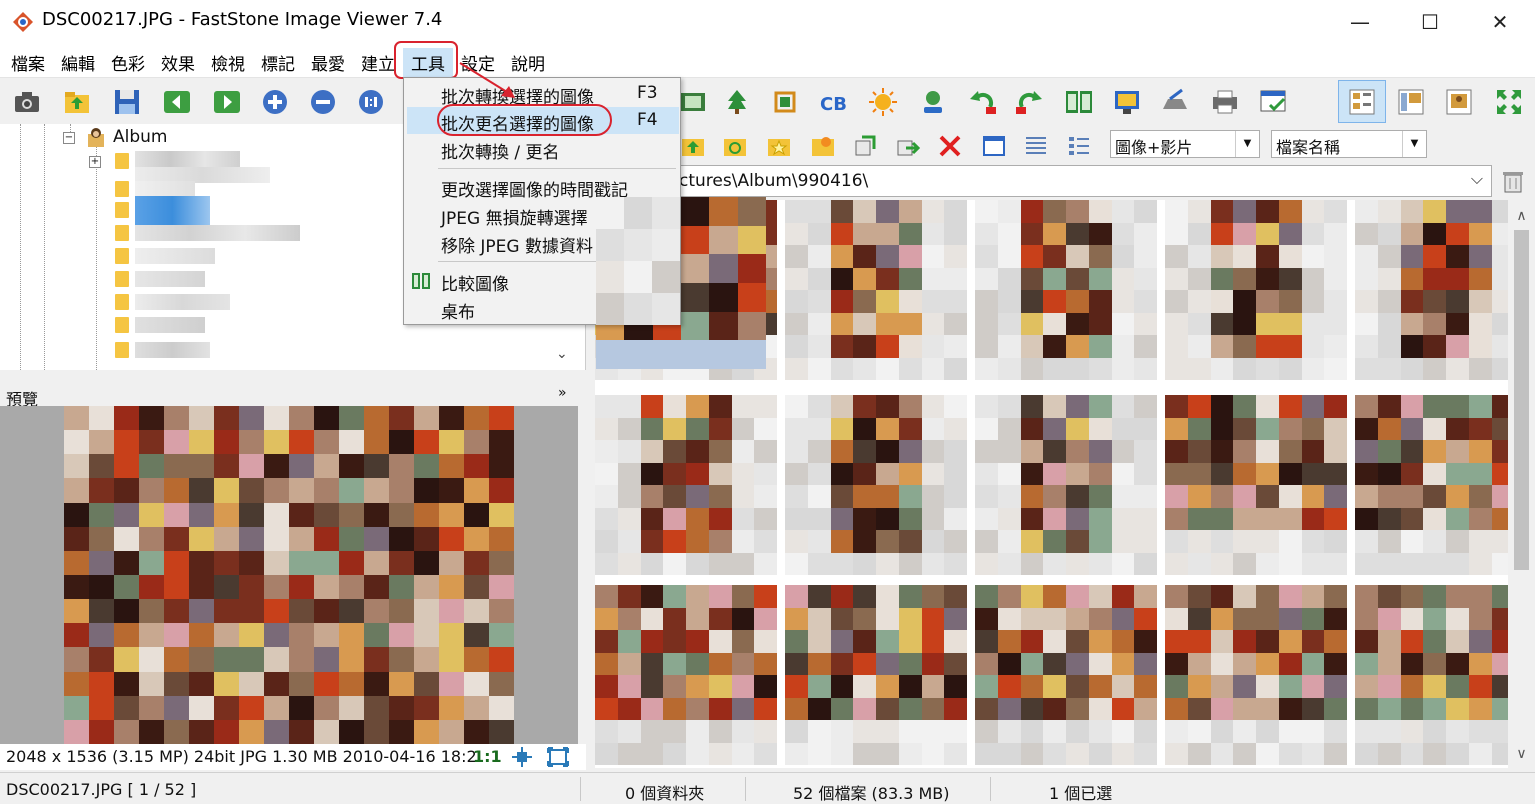 The width and height of the screenshot is (1535, 804). Describe the element at coordinates (693, 102) in the screenshot. I see `slideshow-icon` at that location.